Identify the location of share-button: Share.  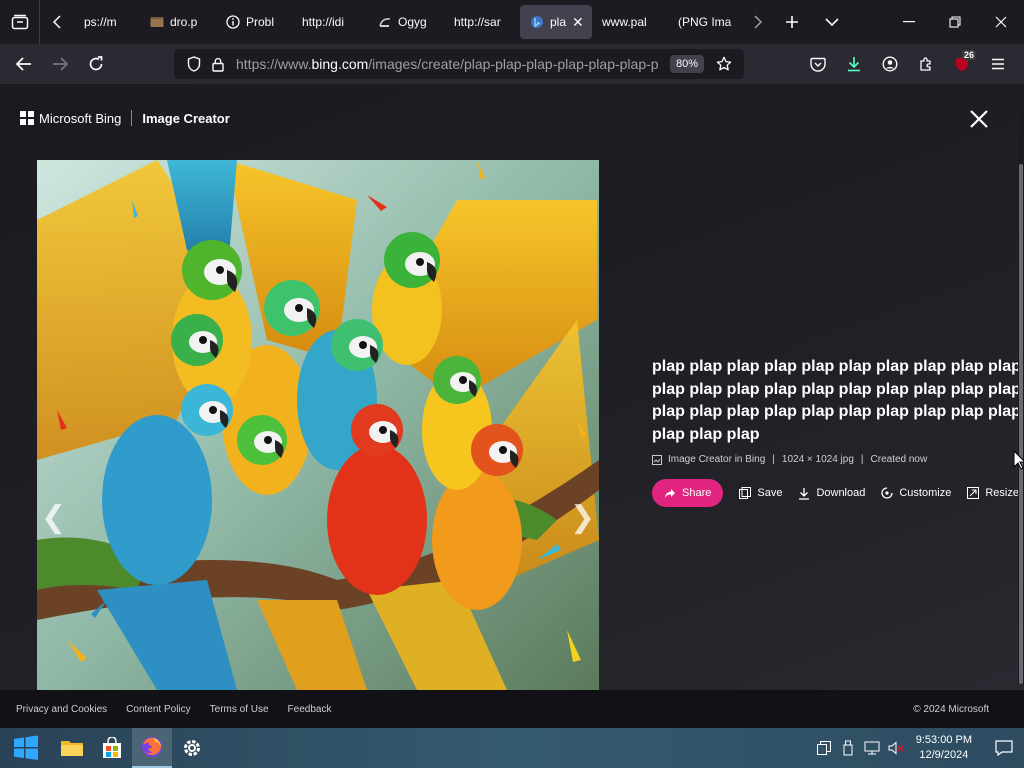
(688, 493).